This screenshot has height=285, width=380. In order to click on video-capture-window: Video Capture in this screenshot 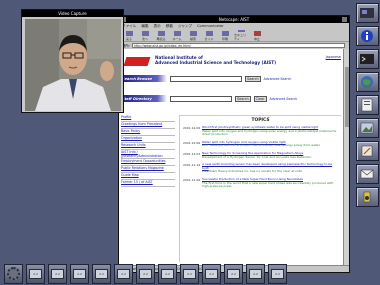, I will do `click(72, 61)`.